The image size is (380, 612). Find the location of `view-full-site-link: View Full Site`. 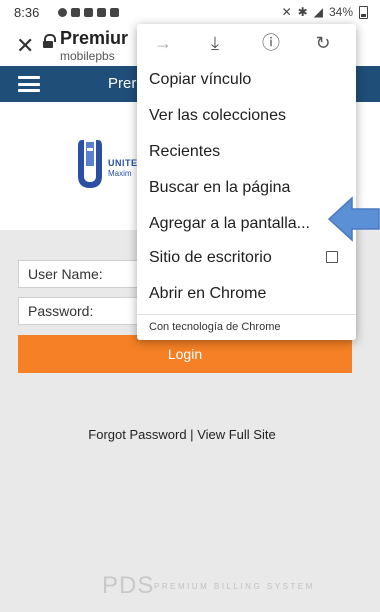

view-full-site-link: View Full Site is located at coordinates (236, 434).